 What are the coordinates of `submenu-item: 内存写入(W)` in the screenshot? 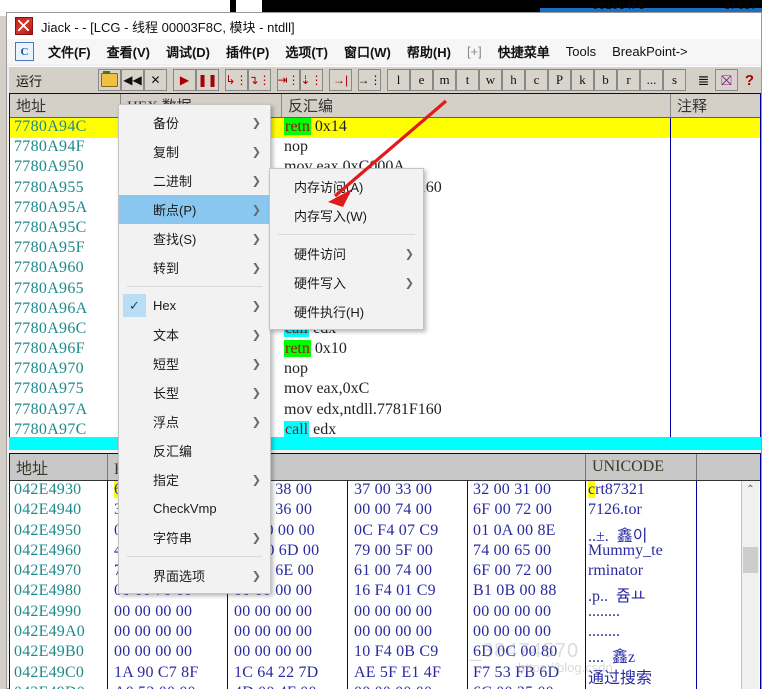 It's located at (346, 215).